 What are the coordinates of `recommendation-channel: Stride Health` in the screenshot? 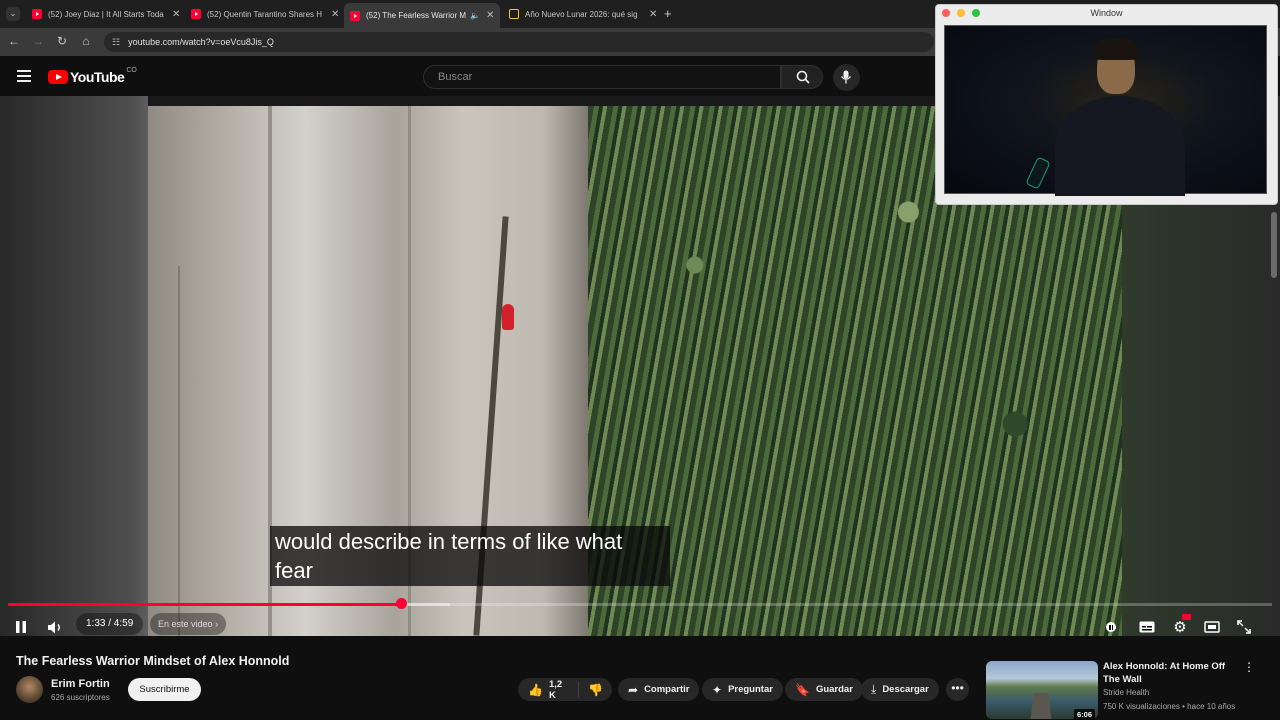 It's located at (1126, 692).